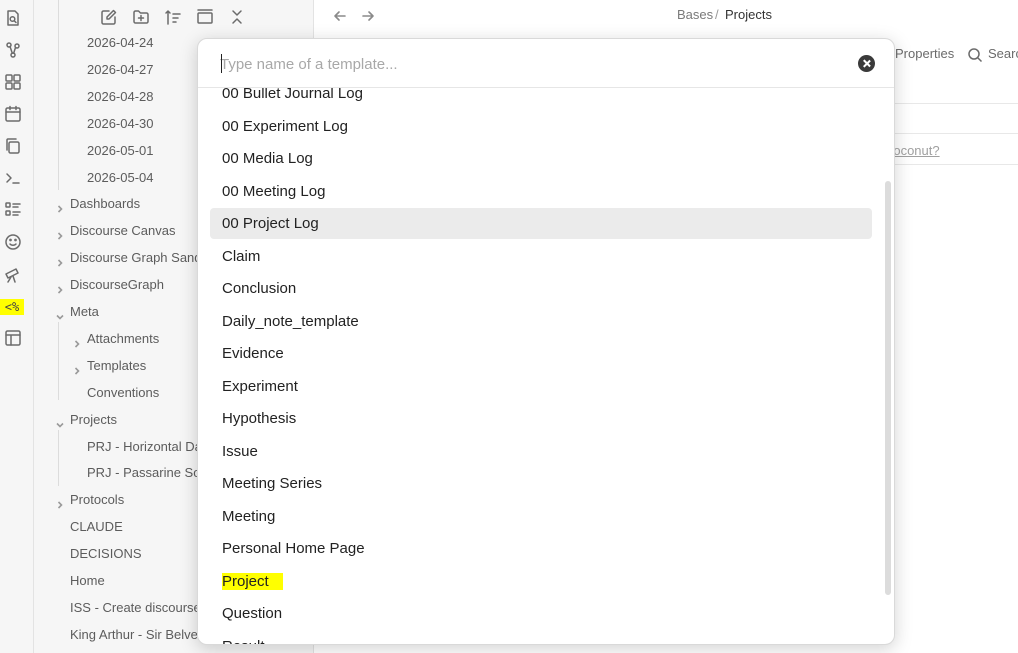  What do you see at coordinates (173, 17) in the screenshot?
I see `sort-icon` at bounding box center [173, 17].